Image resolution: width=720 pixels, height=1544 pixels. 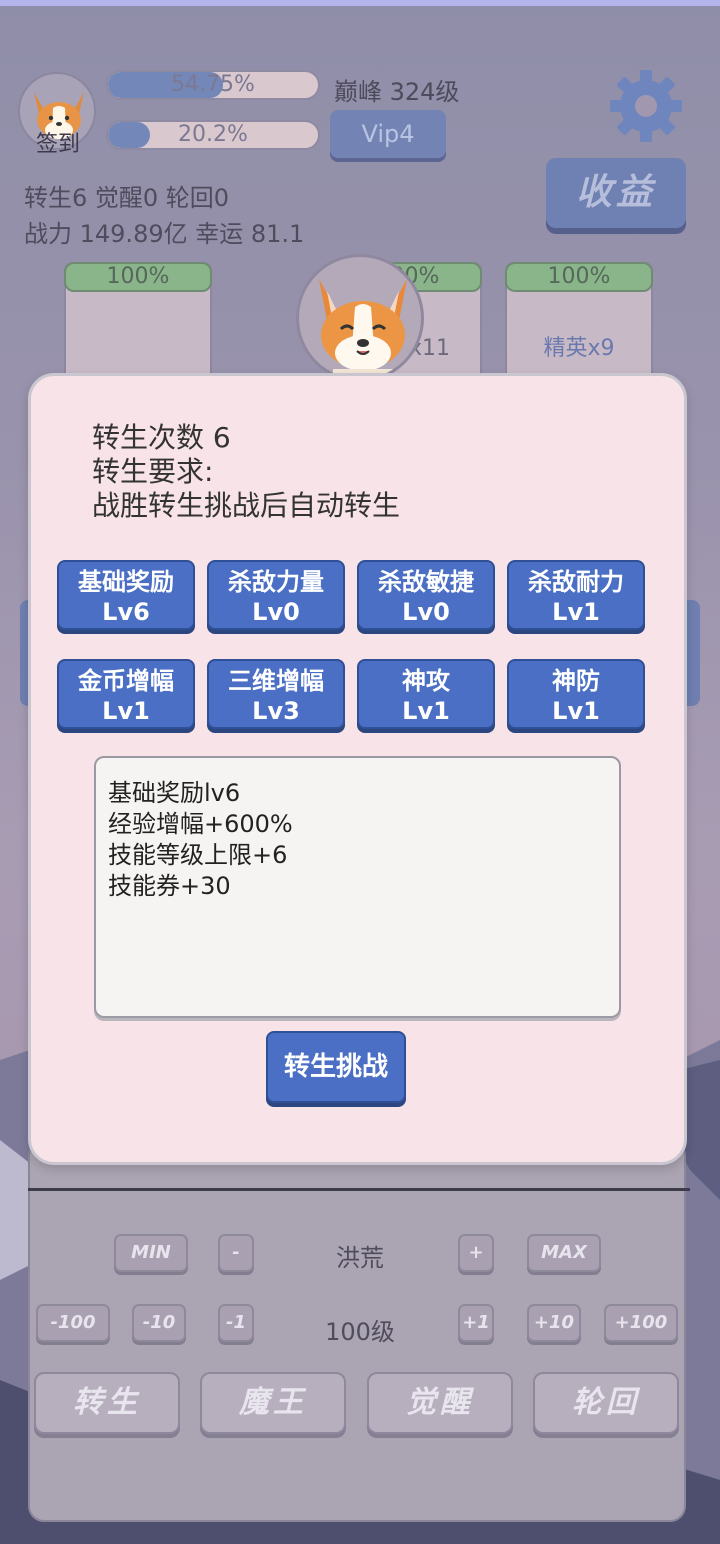 I want to click on power-luck-stats: 战力 149.89亿 幸运 81.1, so click(x=164, y=234).